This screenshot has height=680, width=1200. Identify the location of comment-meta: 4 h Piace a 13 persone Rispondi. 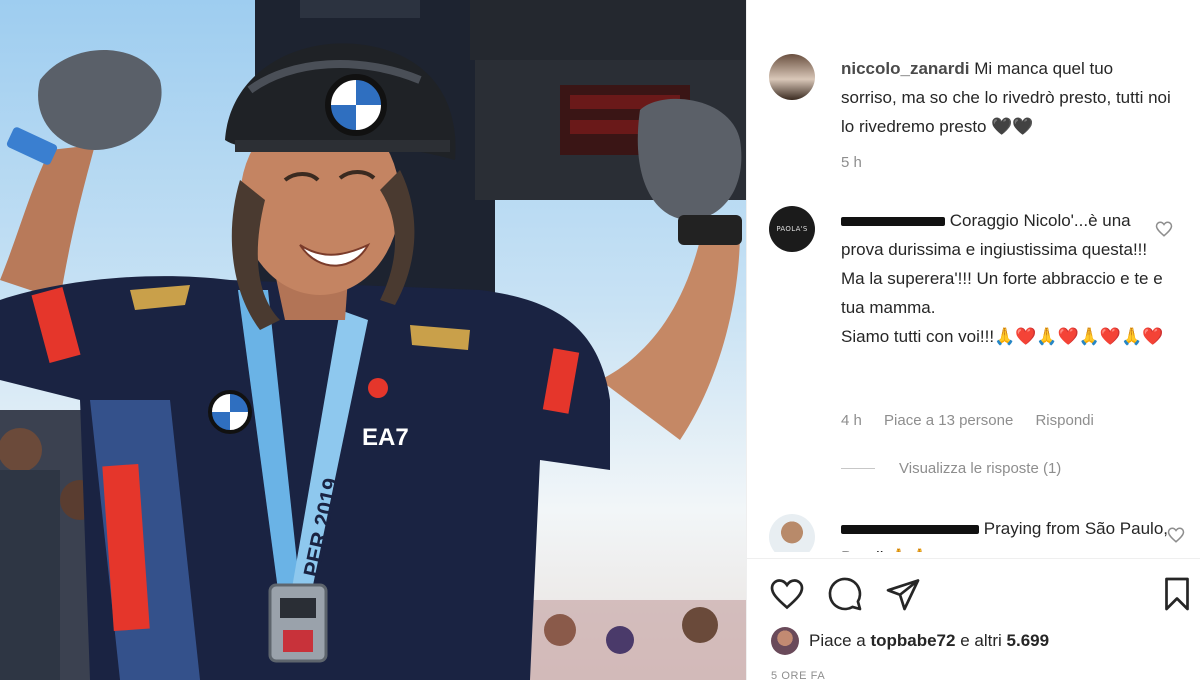
(976, 420).